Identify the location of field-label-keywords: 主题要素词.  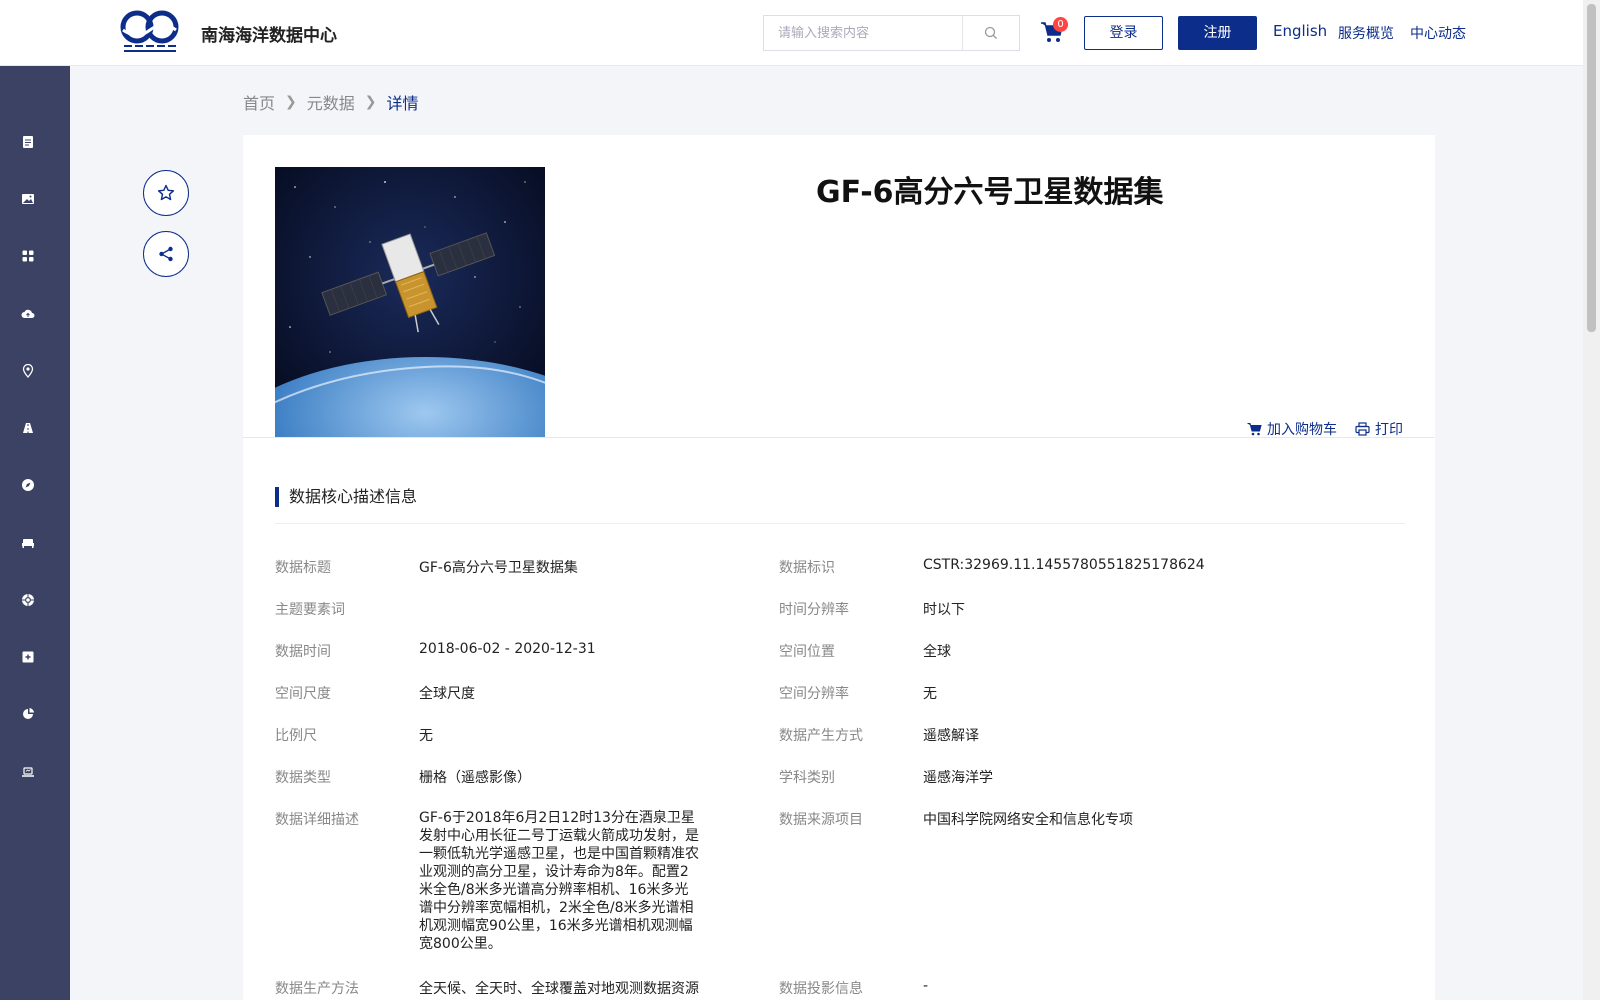
(310, 610).